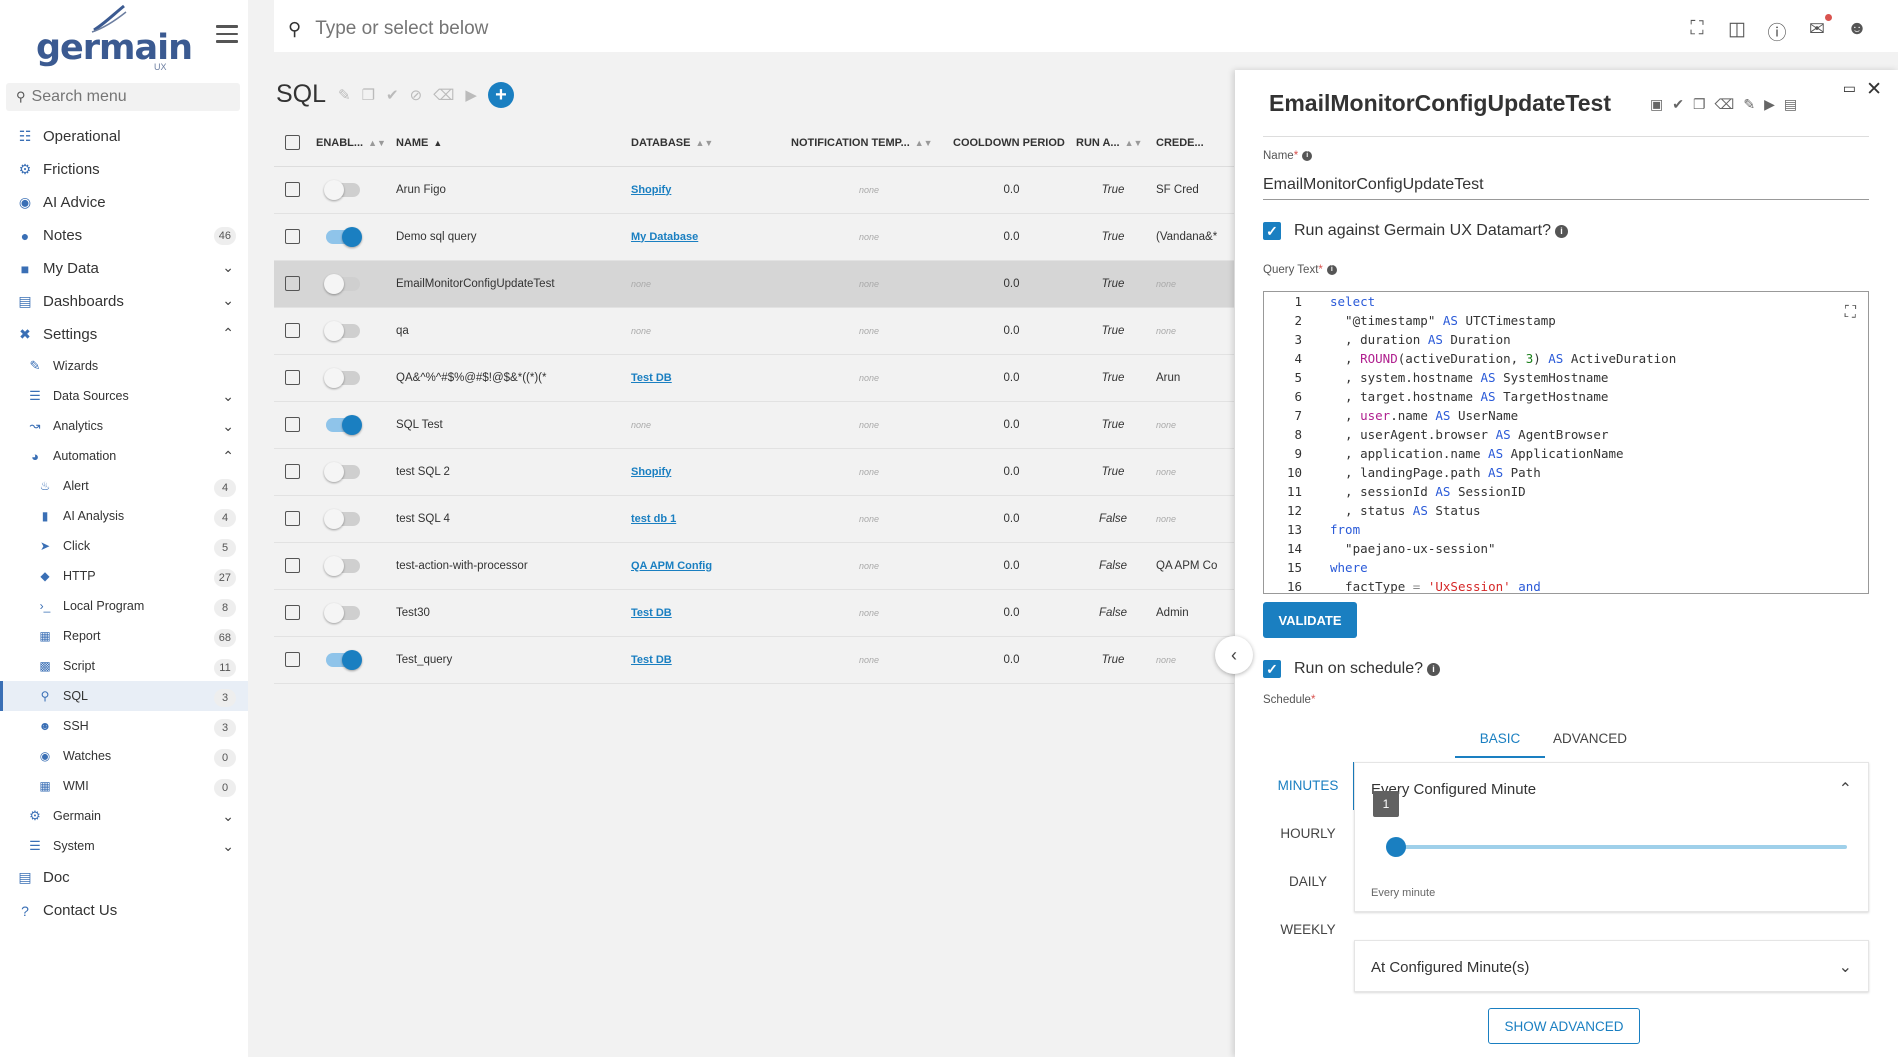 The width and height of the screenshot is (1898, 1057). I want to click on nav-report: ▦ Report 68, so click(124, 636).